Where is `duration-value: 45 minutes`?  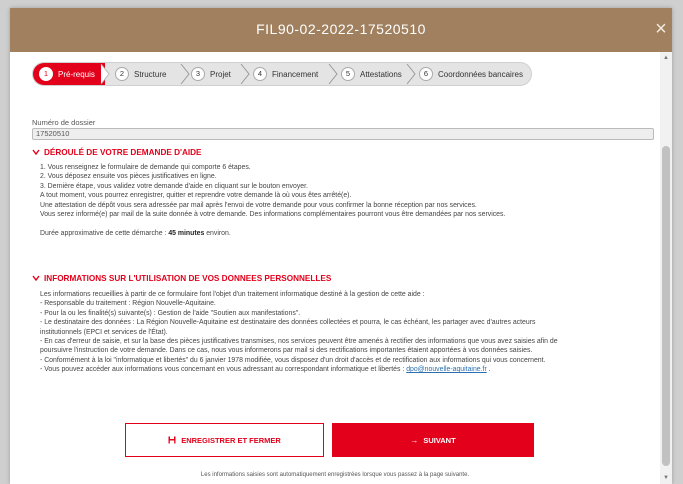 duration-value: 45 minutes is located at coordinates (186, 234).